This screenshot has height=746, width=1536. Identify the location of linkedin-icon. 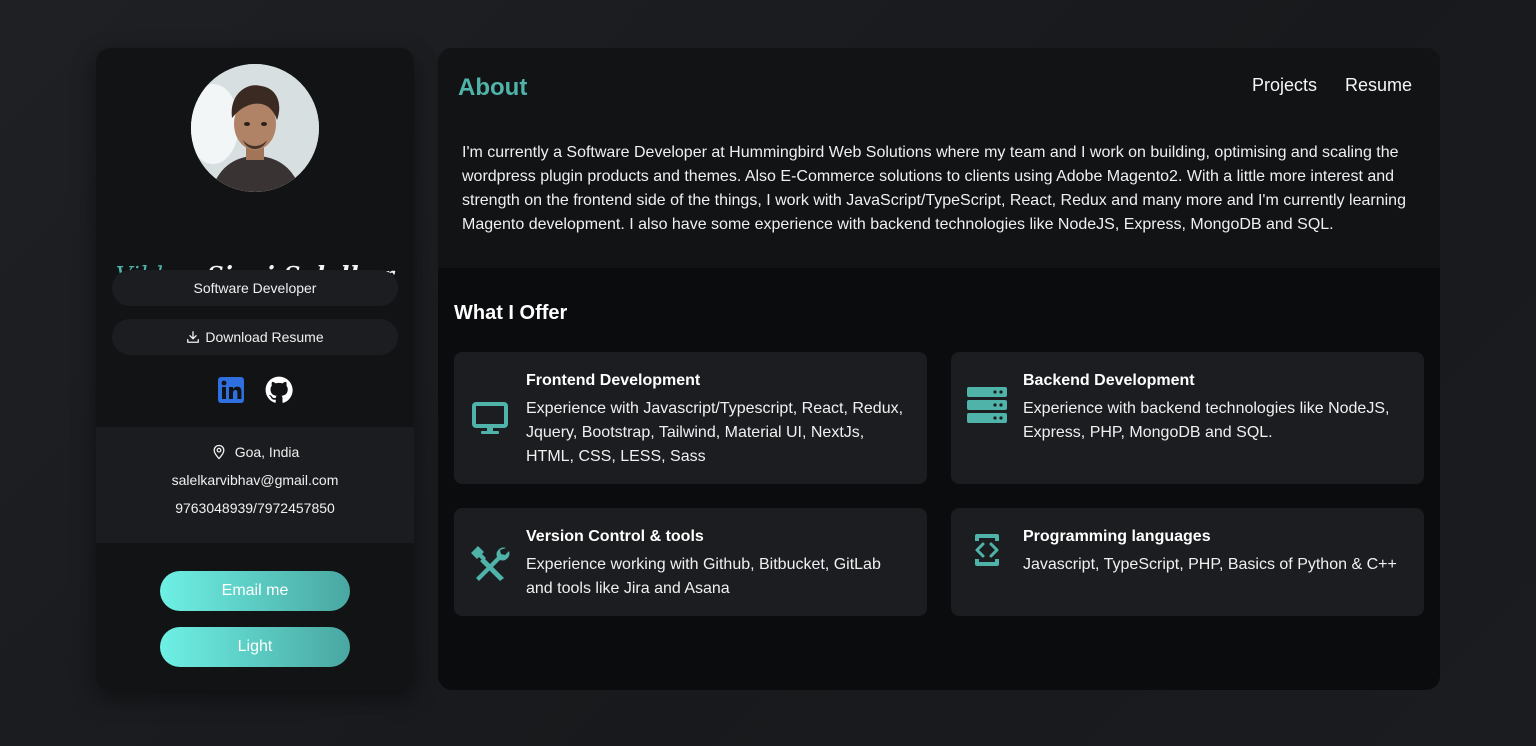
(231, 390).